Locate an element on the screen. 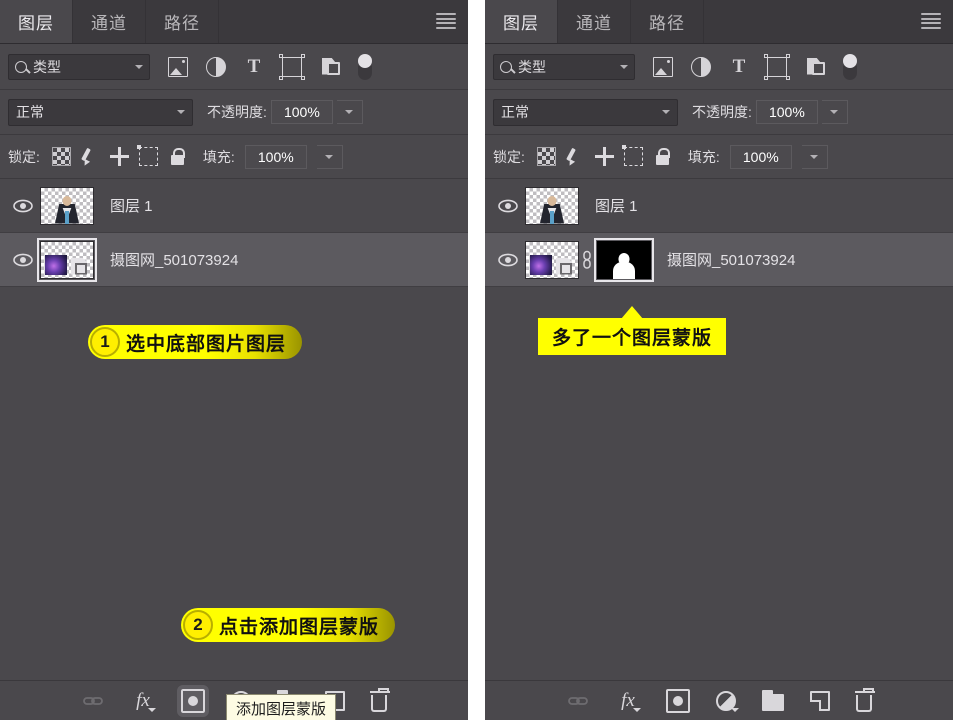 This screenshot has height=720, width=953. blend-mode-select-left: 正常 is located at coordinates (100, 112).